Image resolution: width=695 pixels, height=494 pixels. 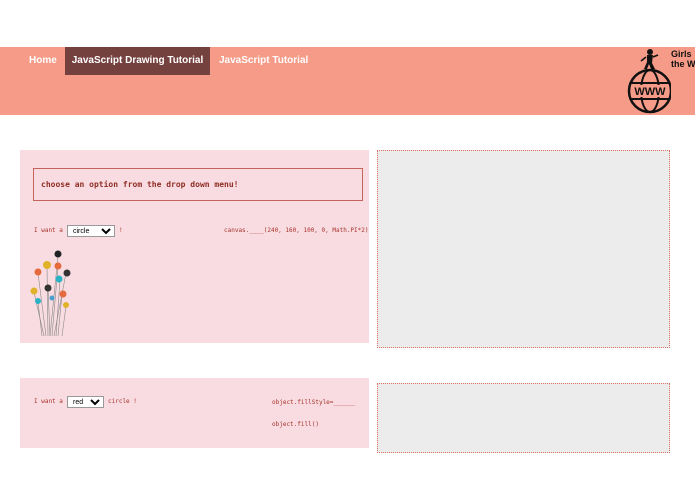 What do you see at coordinates (263, 61) in the screenshot?
I see `nav-js-tutorial-link: JavaScript Tutorial` at bounding box center [263, 61].